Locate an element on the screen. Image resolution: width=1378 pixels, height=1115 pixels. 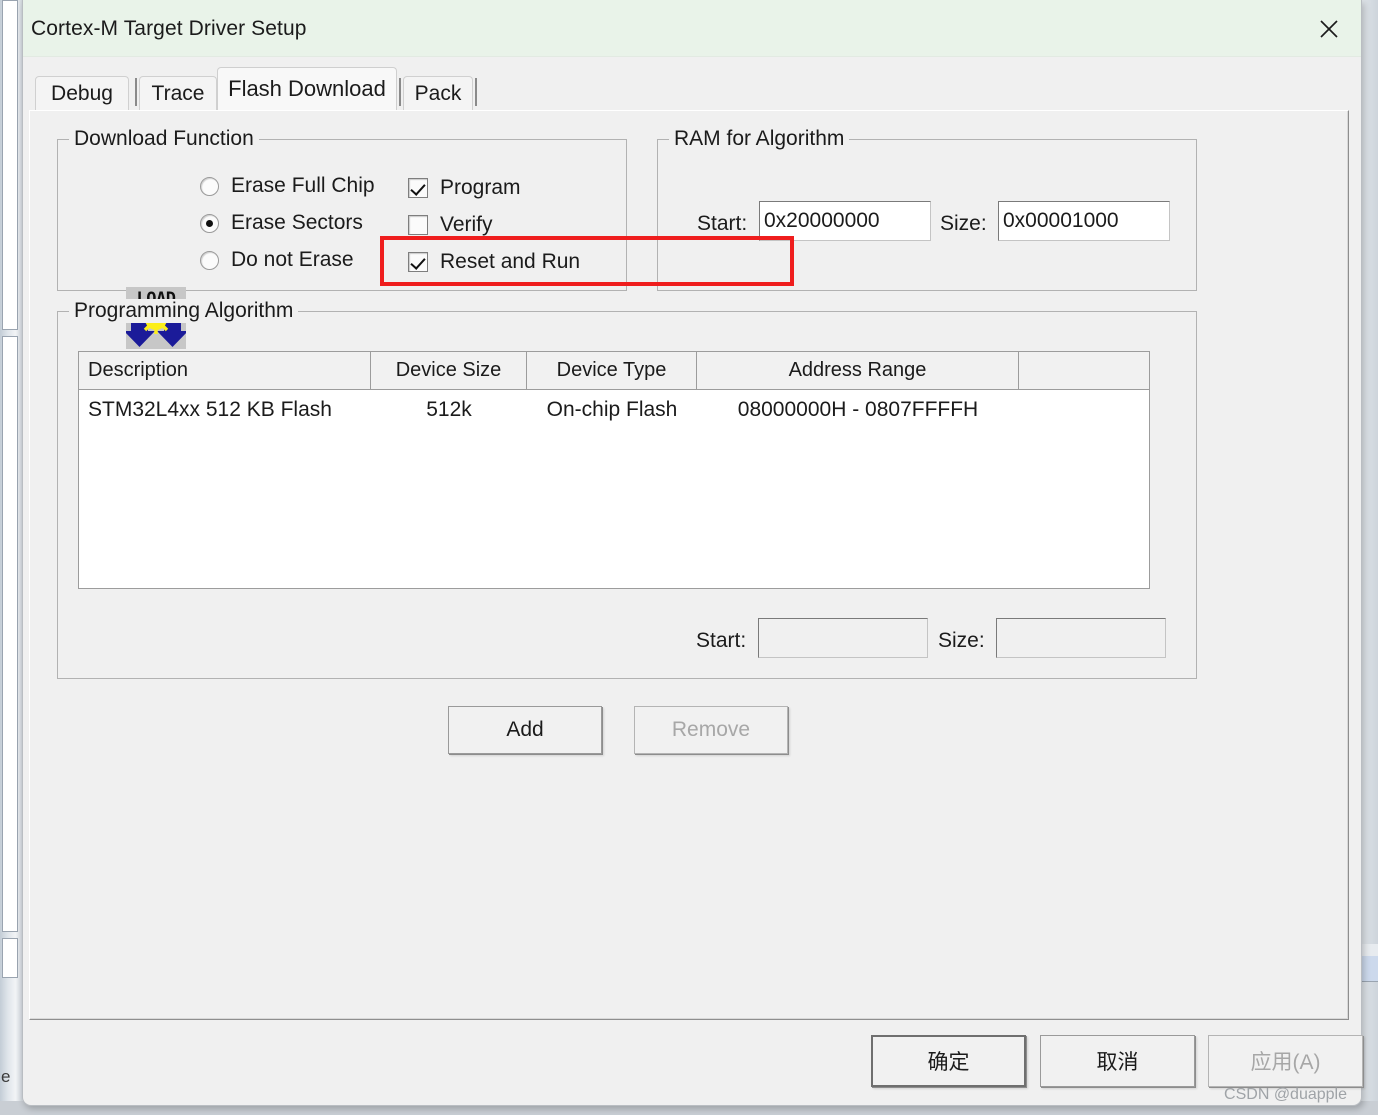
radio-do-not-erase-label: Do not Erase is located at coordinates (292, 259).